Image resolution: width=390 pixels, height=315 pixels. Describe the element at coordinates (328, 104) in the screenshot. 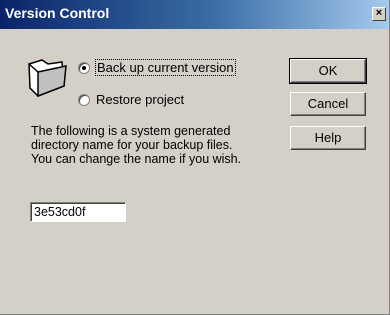

I see `cancel-button: Cancel` at that location.